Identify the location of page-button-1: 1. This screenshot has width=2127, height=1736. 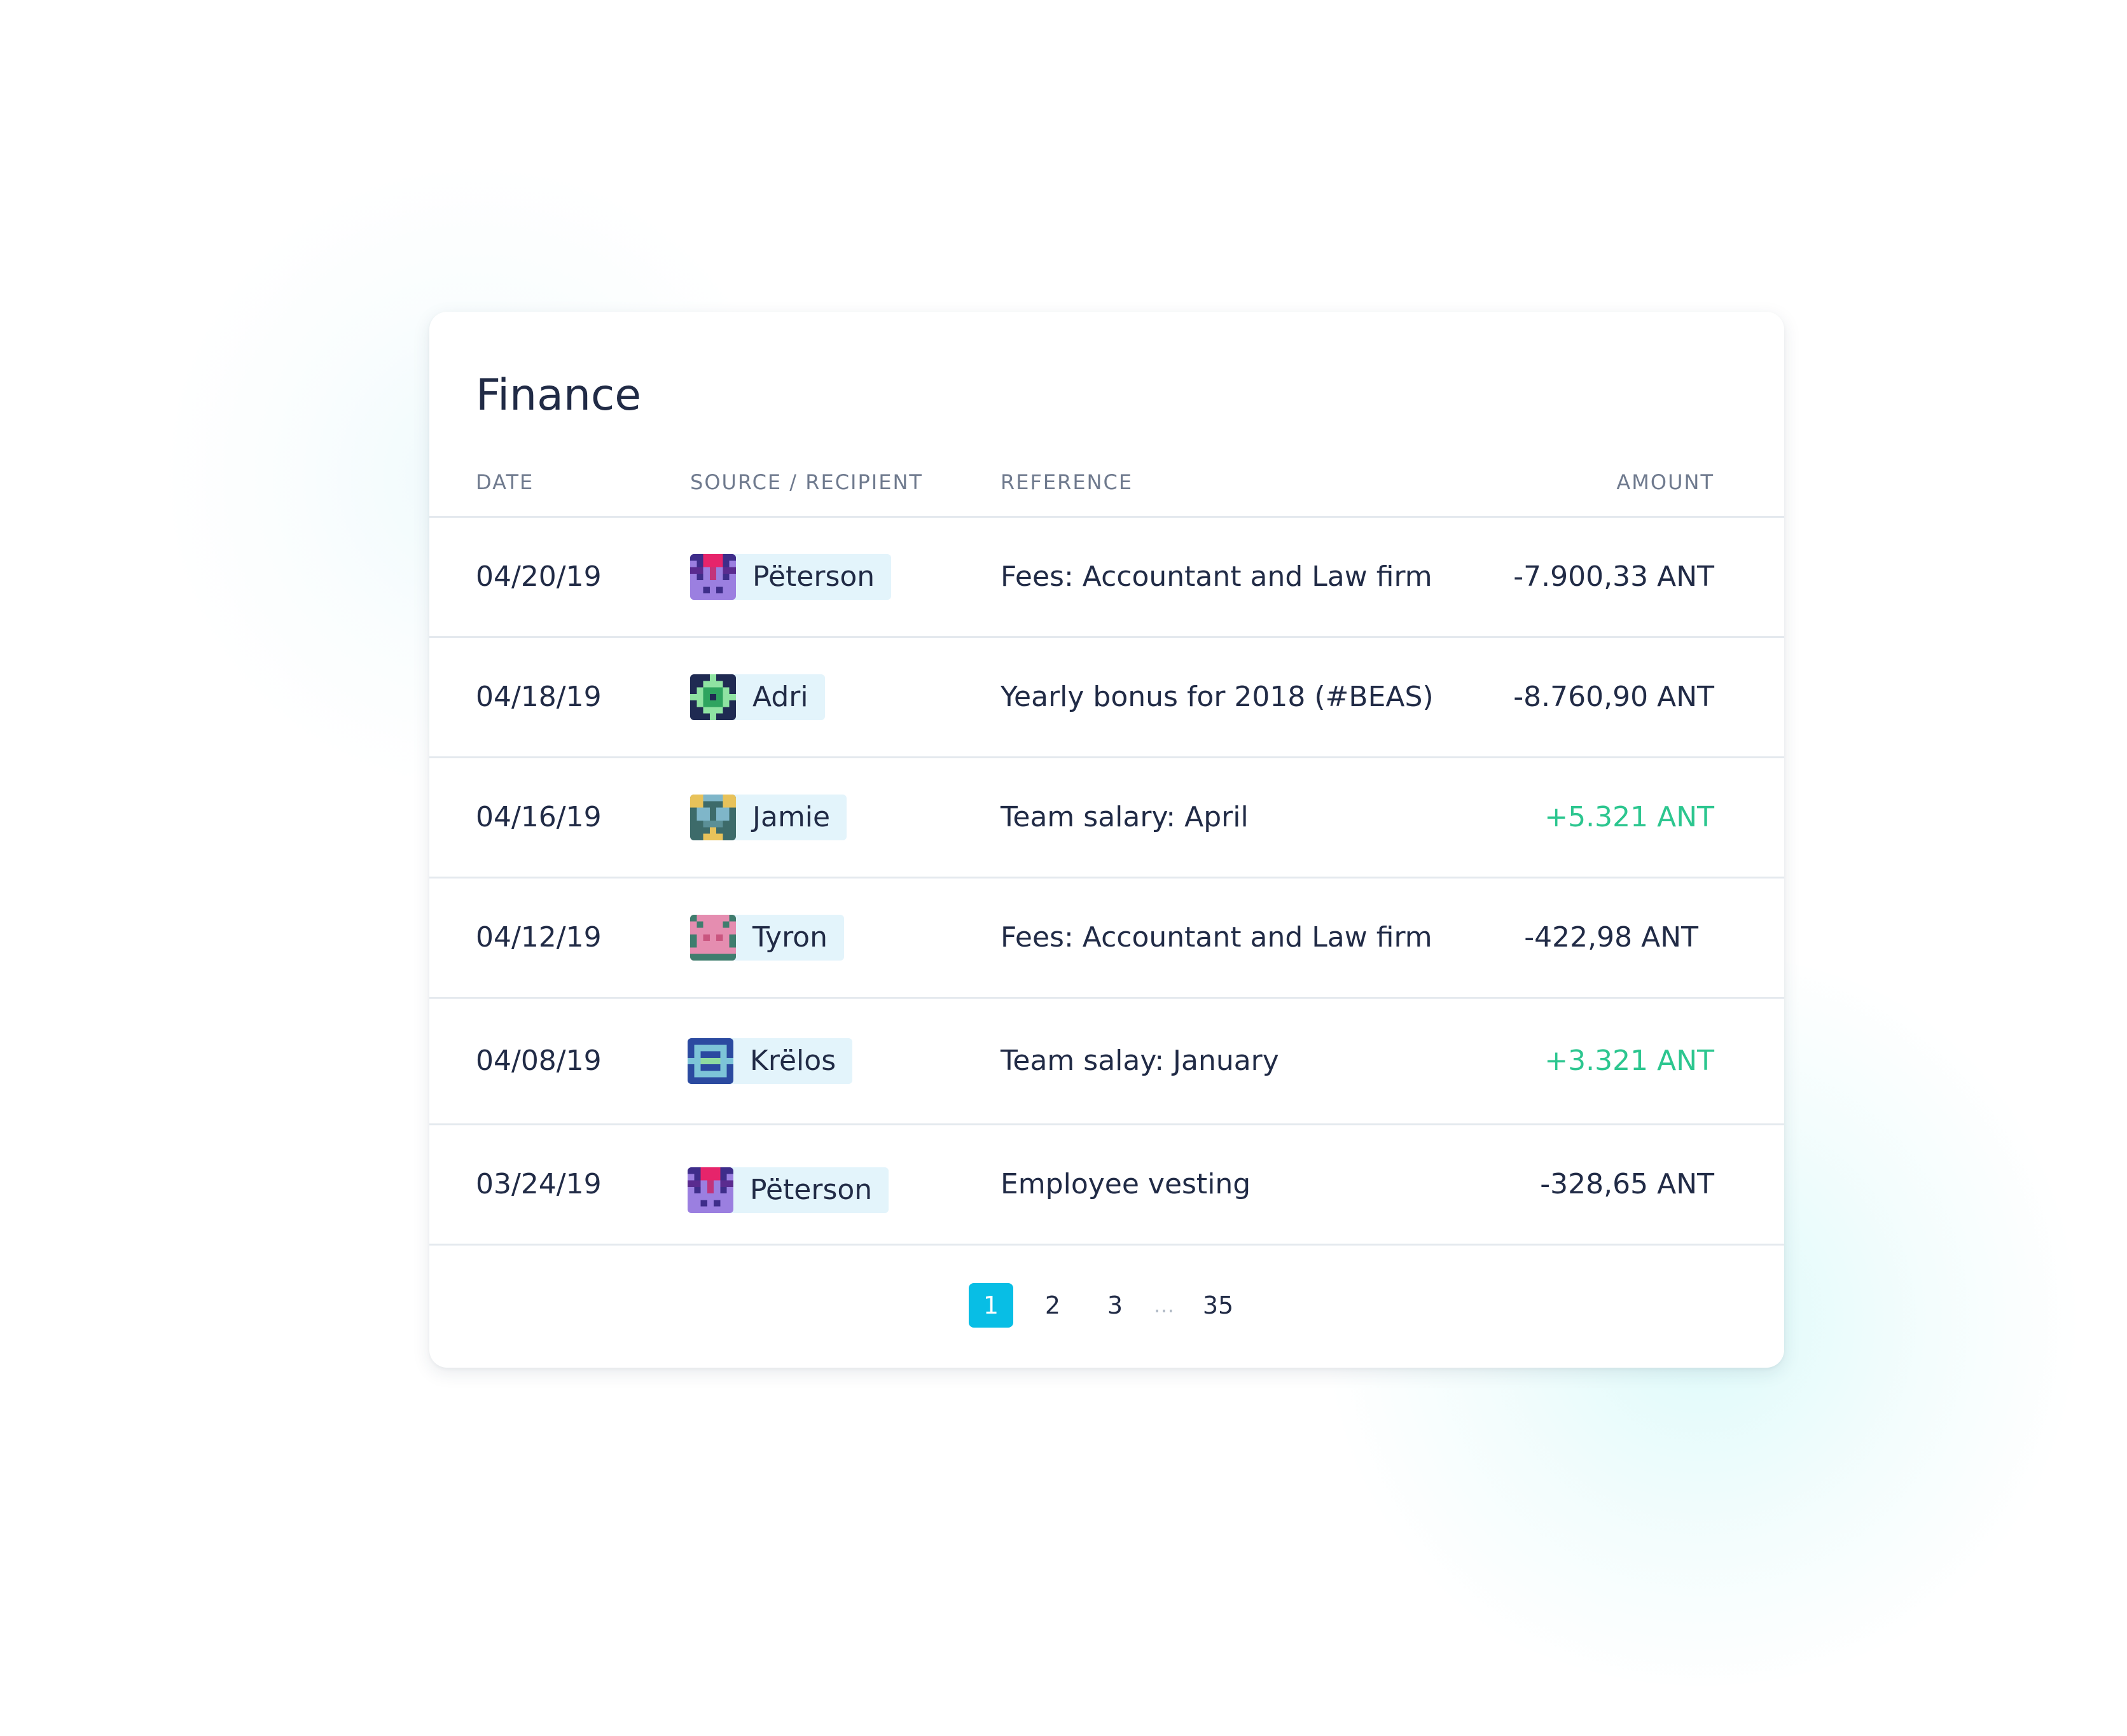
(991, 1305).